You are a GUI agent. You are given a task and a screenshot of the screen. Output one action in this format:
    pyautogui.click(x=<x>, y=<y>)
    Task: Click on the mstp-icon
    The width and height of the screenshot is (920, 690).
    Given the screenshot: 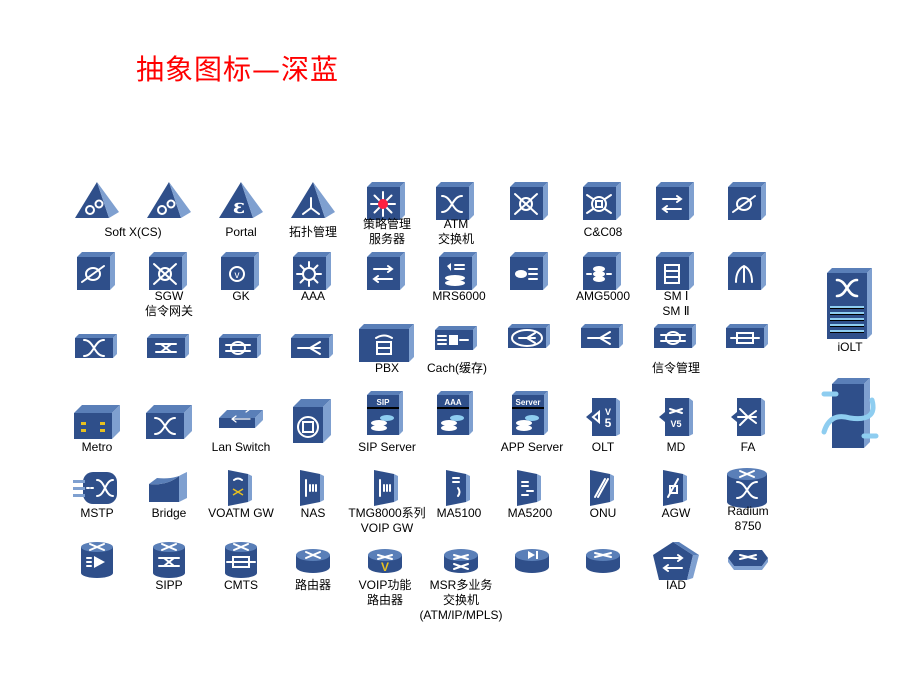 What is the action you would take?
    pyautogui.click(x=97, y=488)
    